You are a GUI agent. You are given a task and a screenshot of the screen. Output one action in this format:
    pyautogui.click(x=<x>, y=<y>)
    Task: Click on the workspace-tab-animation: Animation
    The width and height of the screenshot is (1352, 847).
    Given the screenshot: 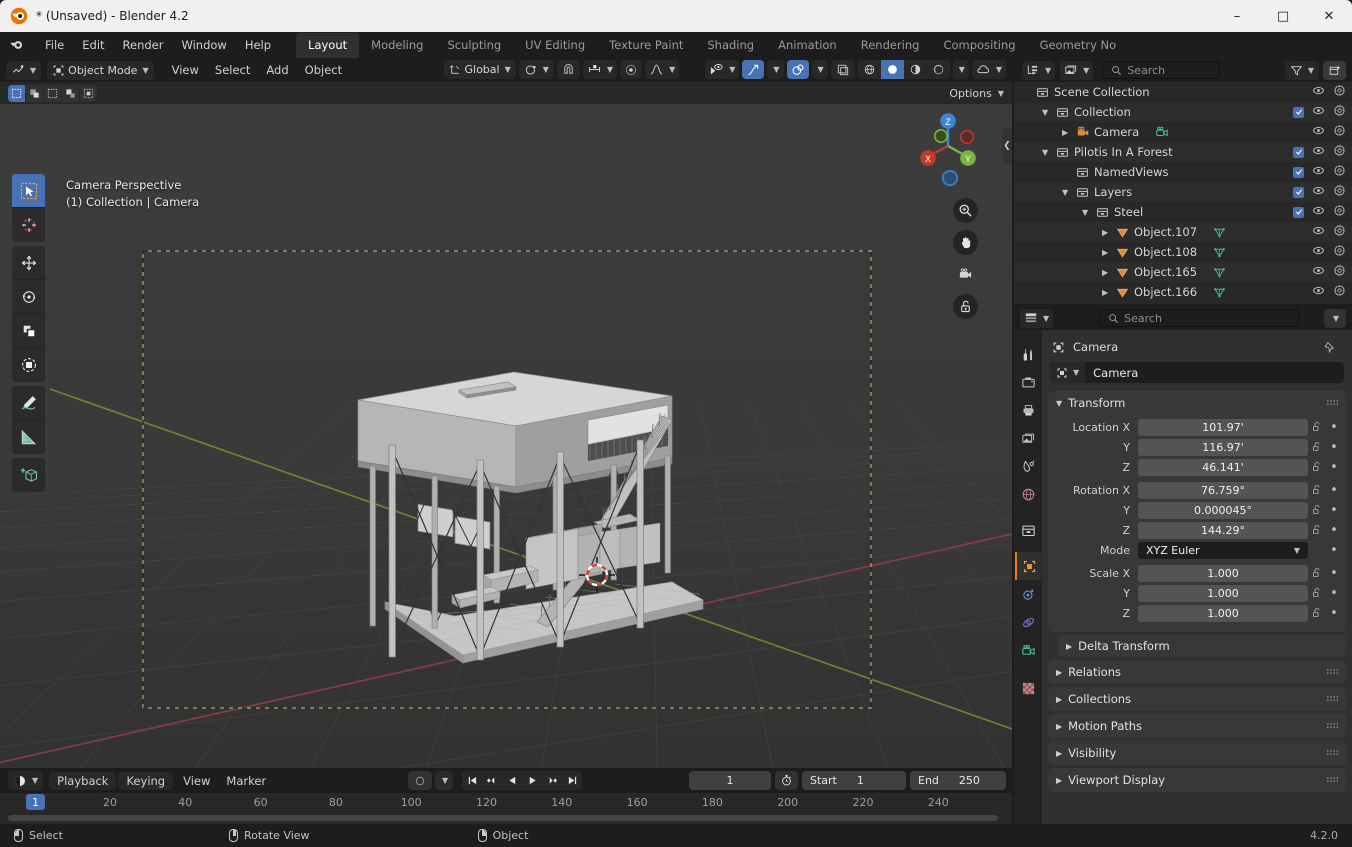 What is the action you would take?
    pyautogui.click(x=807, y=45)
    